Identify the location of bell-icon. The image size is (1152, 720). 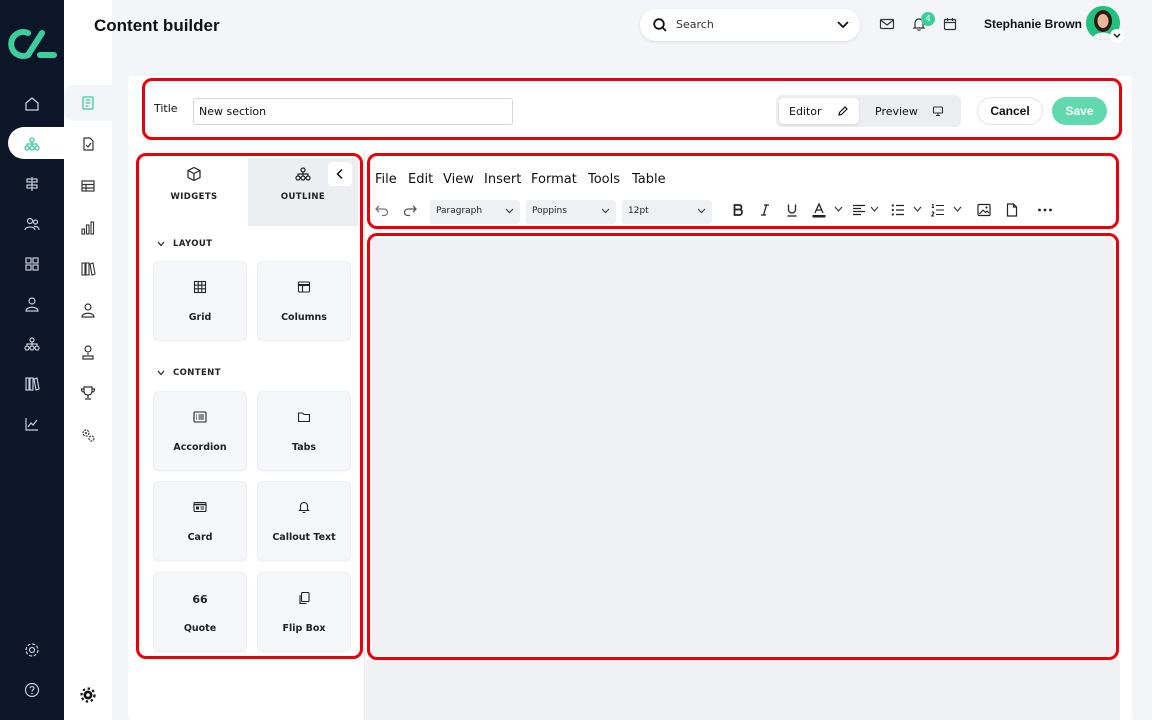
(304, 507).